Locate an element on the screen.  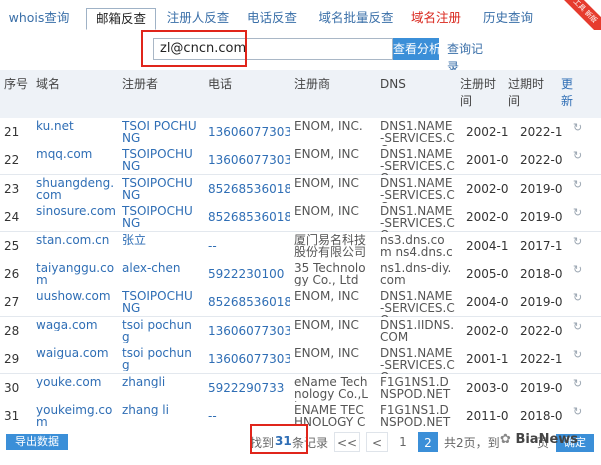
total-pages-text: 共2页，到 is located at coordinates (472, 443).